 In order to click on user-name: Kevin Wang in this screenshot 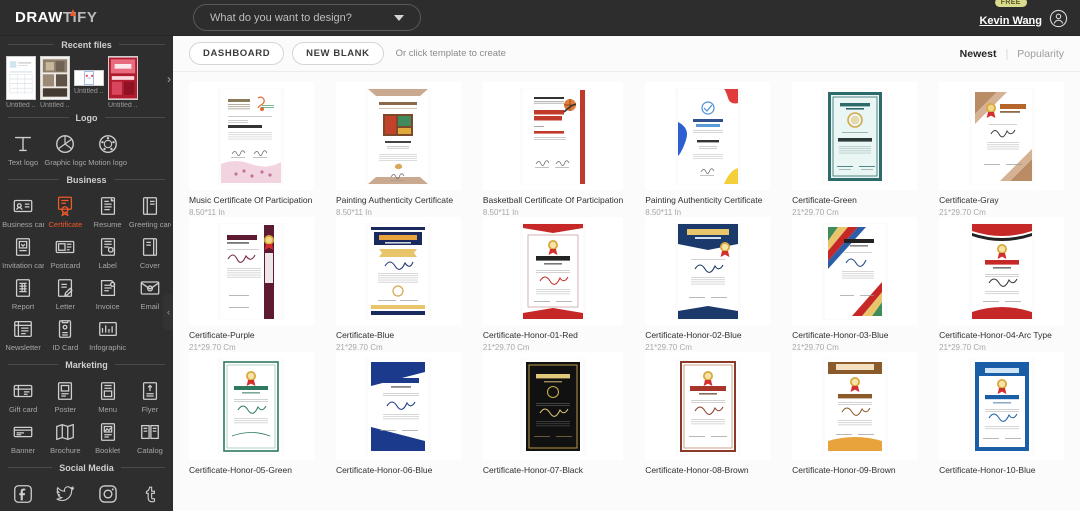, I will do `click(1010, 21)`.